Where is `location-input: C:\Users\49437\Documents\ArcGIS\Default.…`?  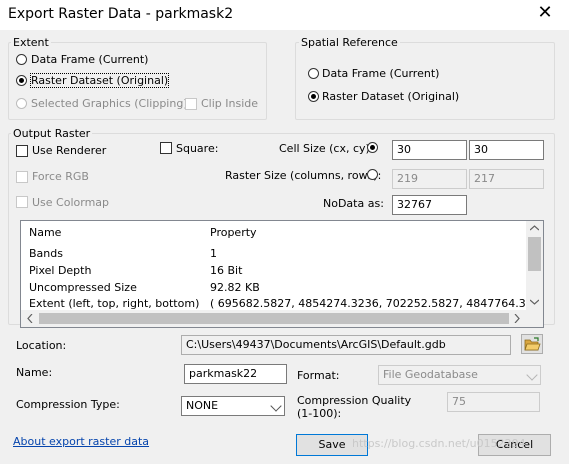
location-input: C:\Users\49437\Documents\ArcGIS\Default.… is located at coordinates (346, 345).